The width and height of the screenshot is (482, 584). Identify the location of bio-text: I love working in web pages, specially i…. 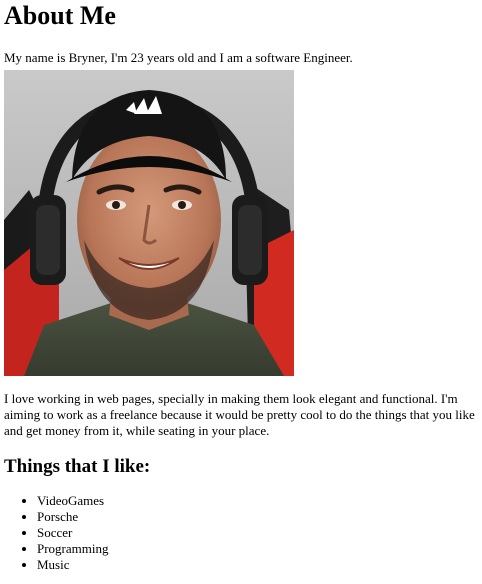
(239, 414).